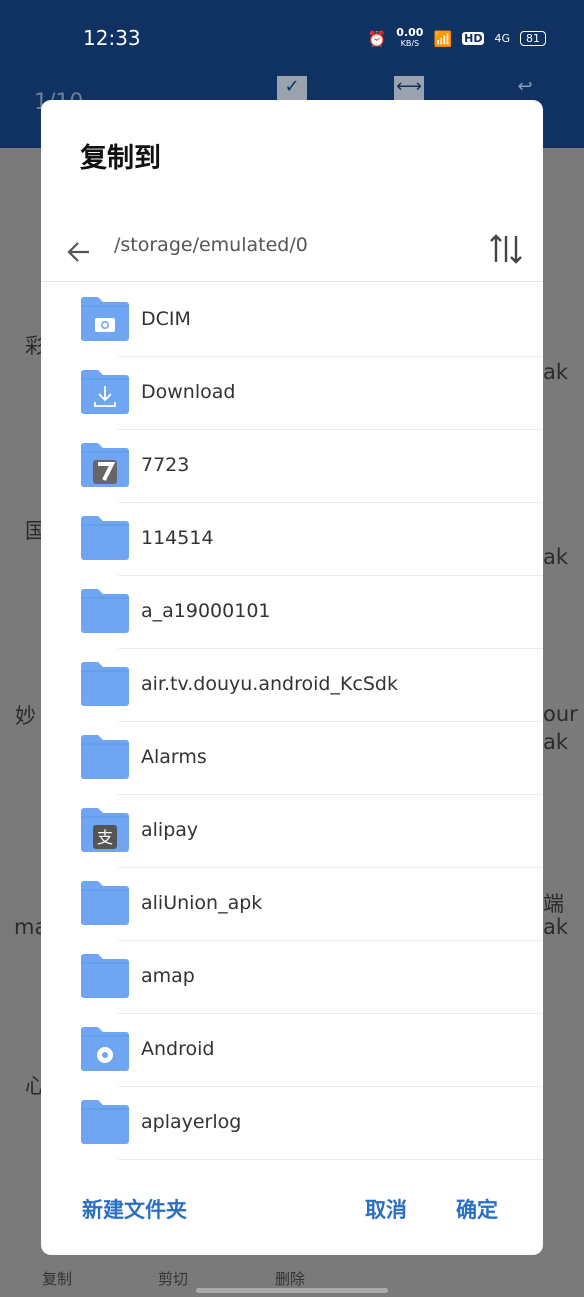  Describe the element at coordinates (477, 1209) in the screenshot. I see `confirm-button: 确定` at that location.